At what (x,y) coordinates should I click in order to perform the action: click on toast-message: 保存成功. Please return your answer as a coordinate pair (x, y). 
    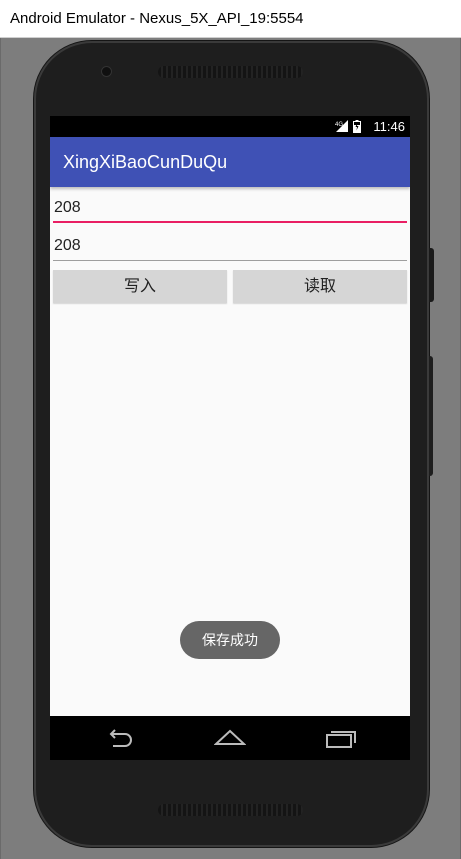
    Looking at the image, I should click on (230, 640).